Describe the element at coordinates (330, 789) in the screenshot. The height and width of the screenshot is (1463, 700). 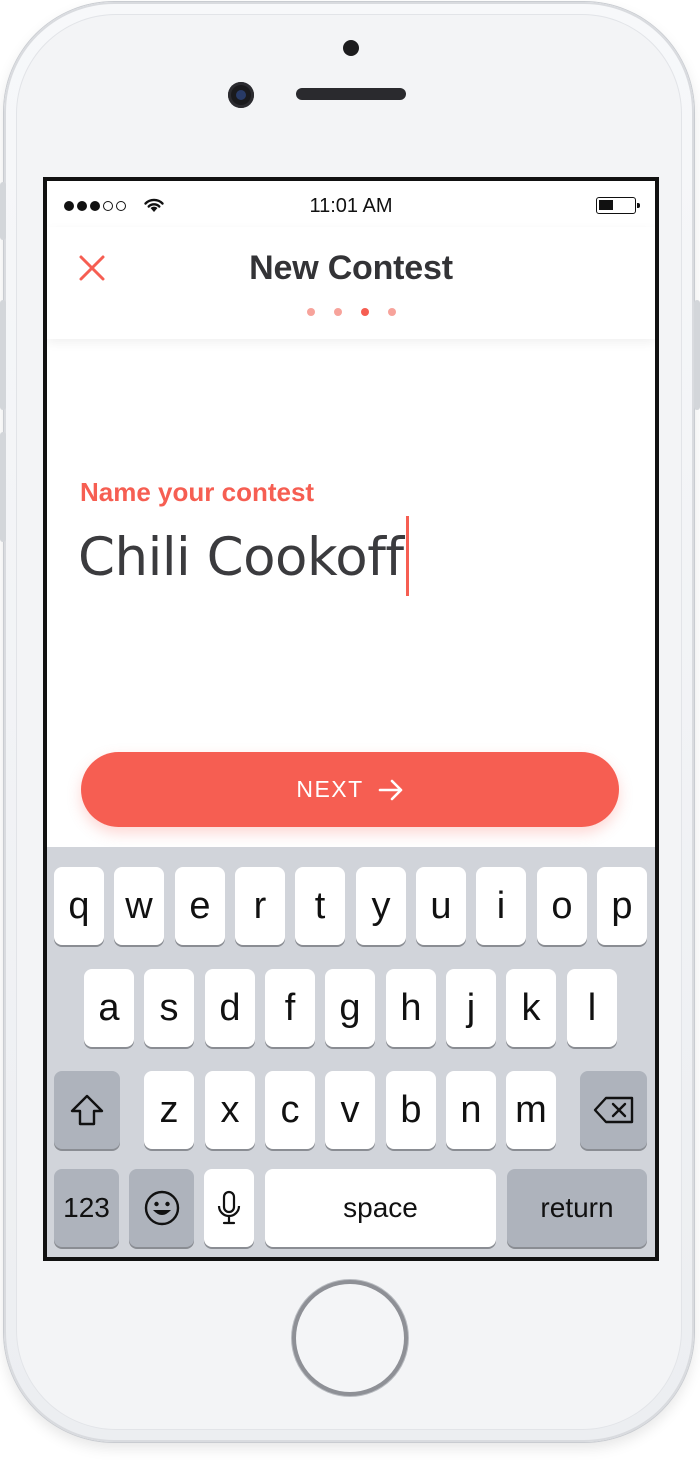
I see `next-button-label: NEXT` at that location.